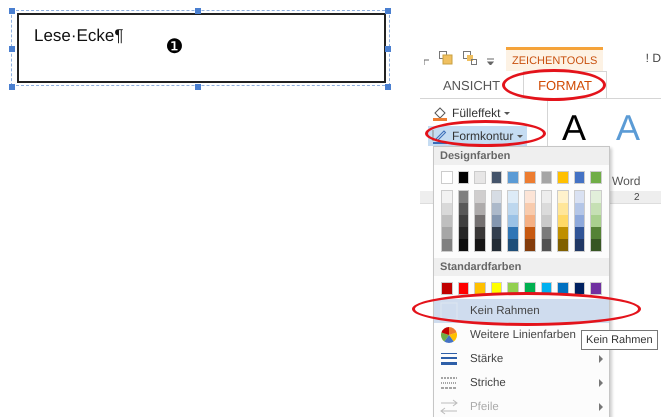 The height and width of the screenshot is (417, 661). I want to click on tooltip: Kein Rahmen, so click(619, 340).